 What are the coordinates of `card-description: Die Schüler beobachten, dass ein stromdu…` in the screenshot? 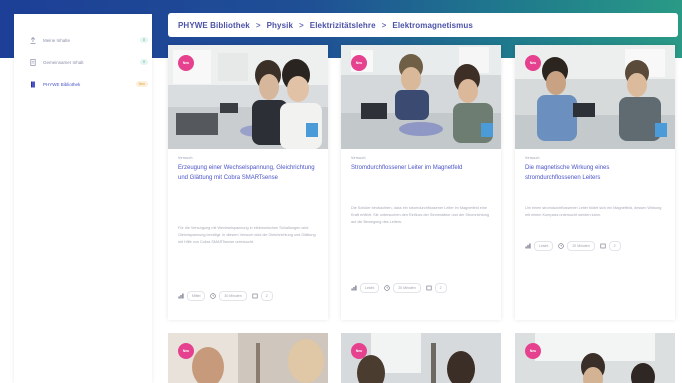 It's located at (420, 215).